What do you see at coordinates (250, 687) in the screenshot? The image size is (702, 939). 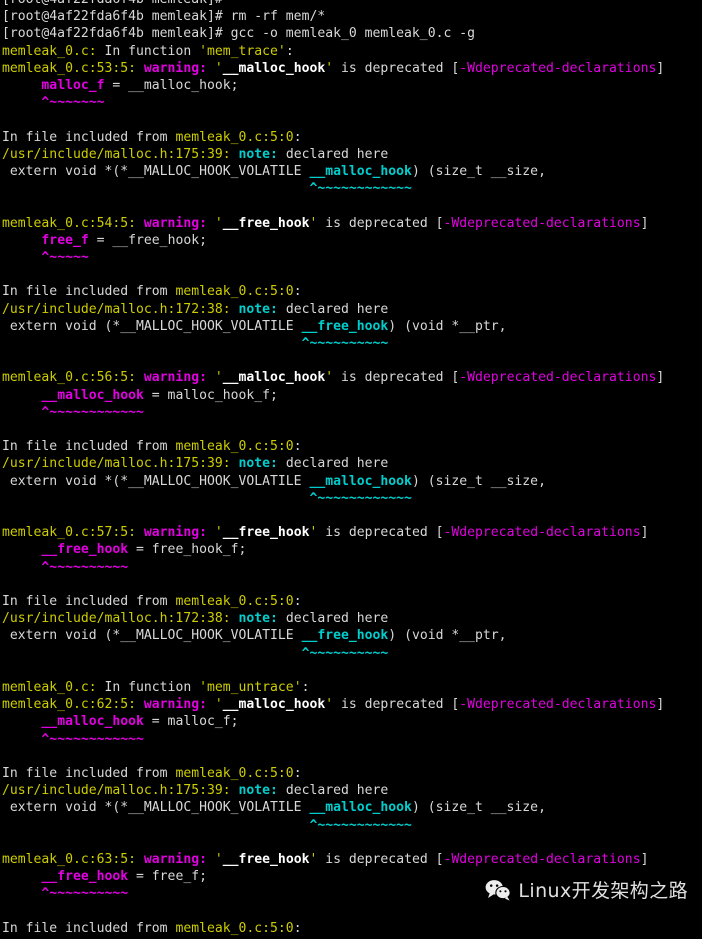 I see `diagnostic-function: 'mem_untrace'` at bounding box center [250, 687].